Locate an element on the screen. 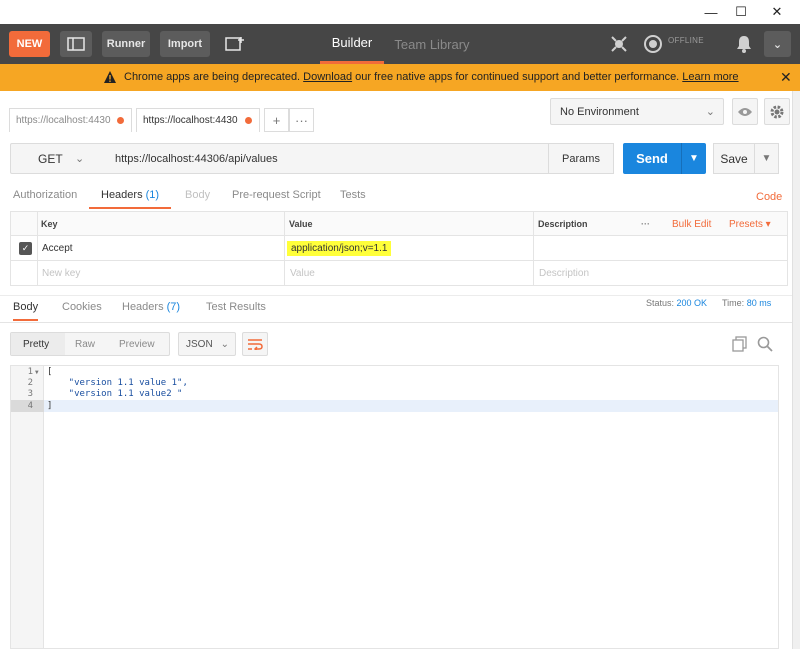 This screenshot has height=649, width=800. column-value: Value is located at coordinates (301, 224).